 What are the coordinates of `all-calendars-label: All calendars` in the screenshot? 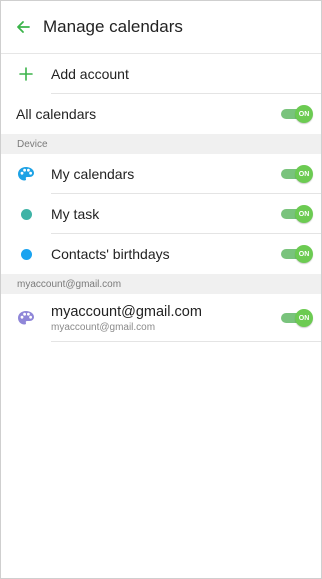 It's located at (56, 114).